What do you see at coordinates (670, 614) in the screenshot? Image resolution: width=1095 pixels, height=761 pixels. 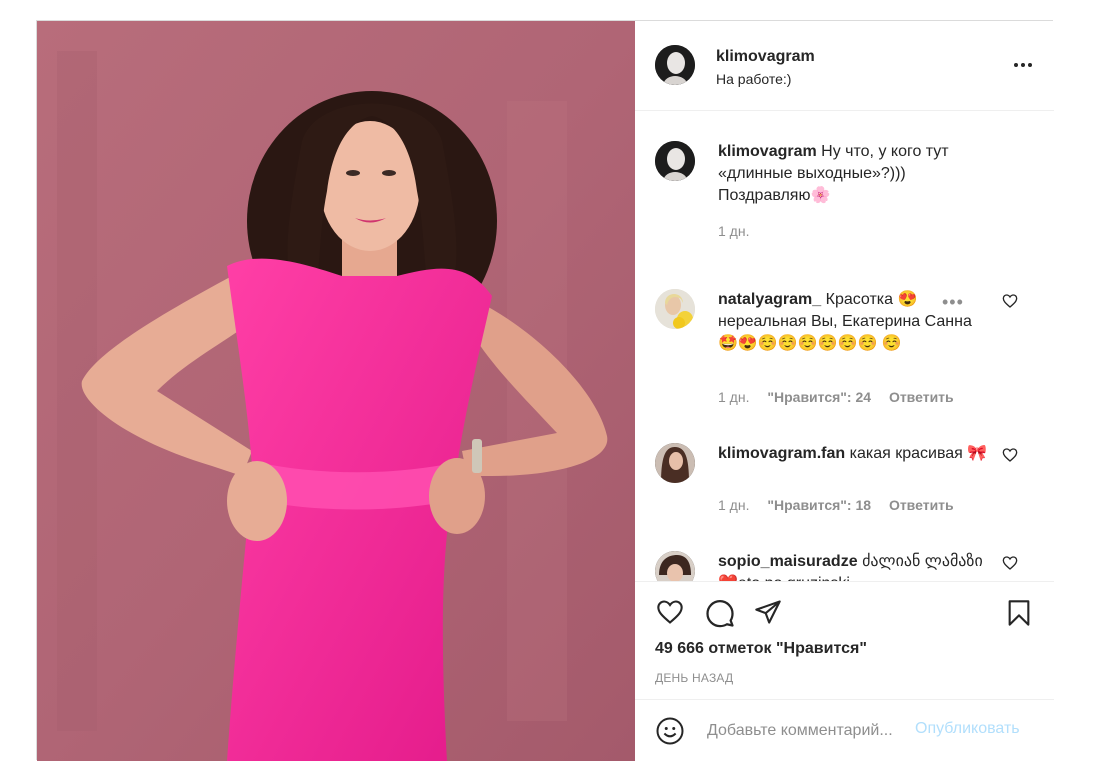 I see `heart-icon` at bounding box center [670, 614].